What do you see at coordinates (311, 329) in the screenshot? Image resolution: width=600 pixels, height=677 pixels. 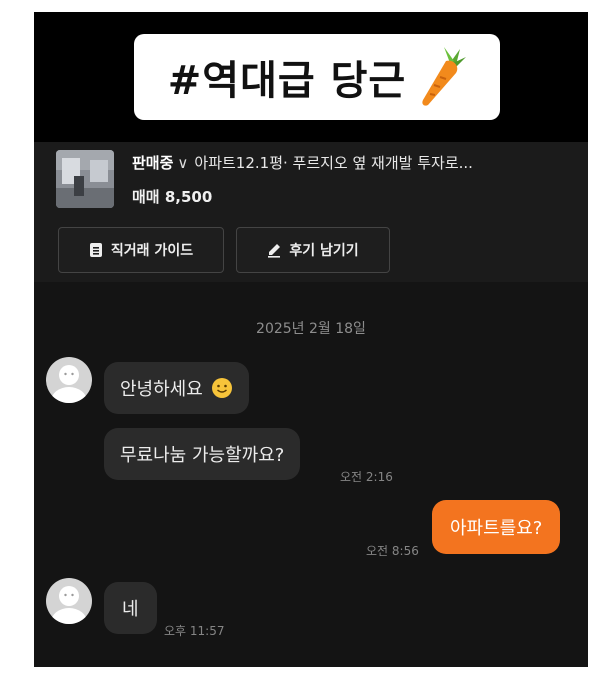 I see `chat-date-divider: 2025년 2월 18일` at bounding box center [311, 329].